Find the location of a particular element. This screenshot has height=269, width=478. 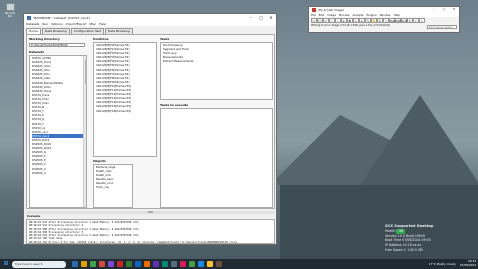

taskbar-app-icons is located at coordinates (147, 264).